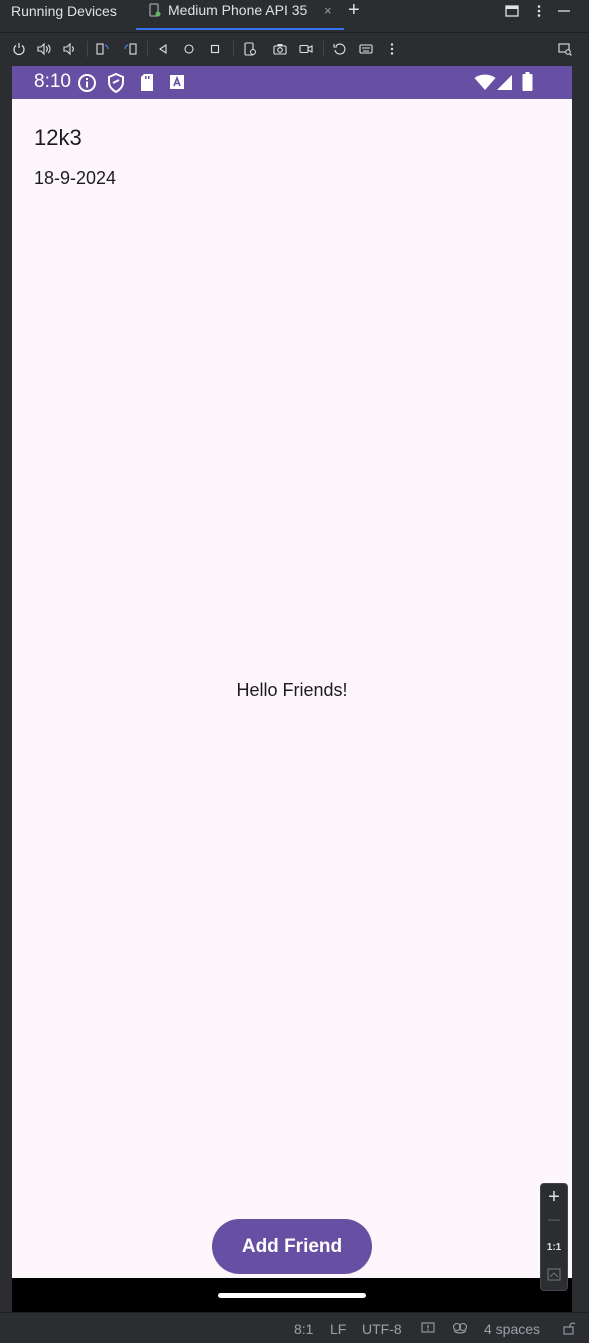 This screenshot has height=1343, width=589. Describe the element at coordinates (565, 12) in the screenshot. I see `minimize-icon` at that location.